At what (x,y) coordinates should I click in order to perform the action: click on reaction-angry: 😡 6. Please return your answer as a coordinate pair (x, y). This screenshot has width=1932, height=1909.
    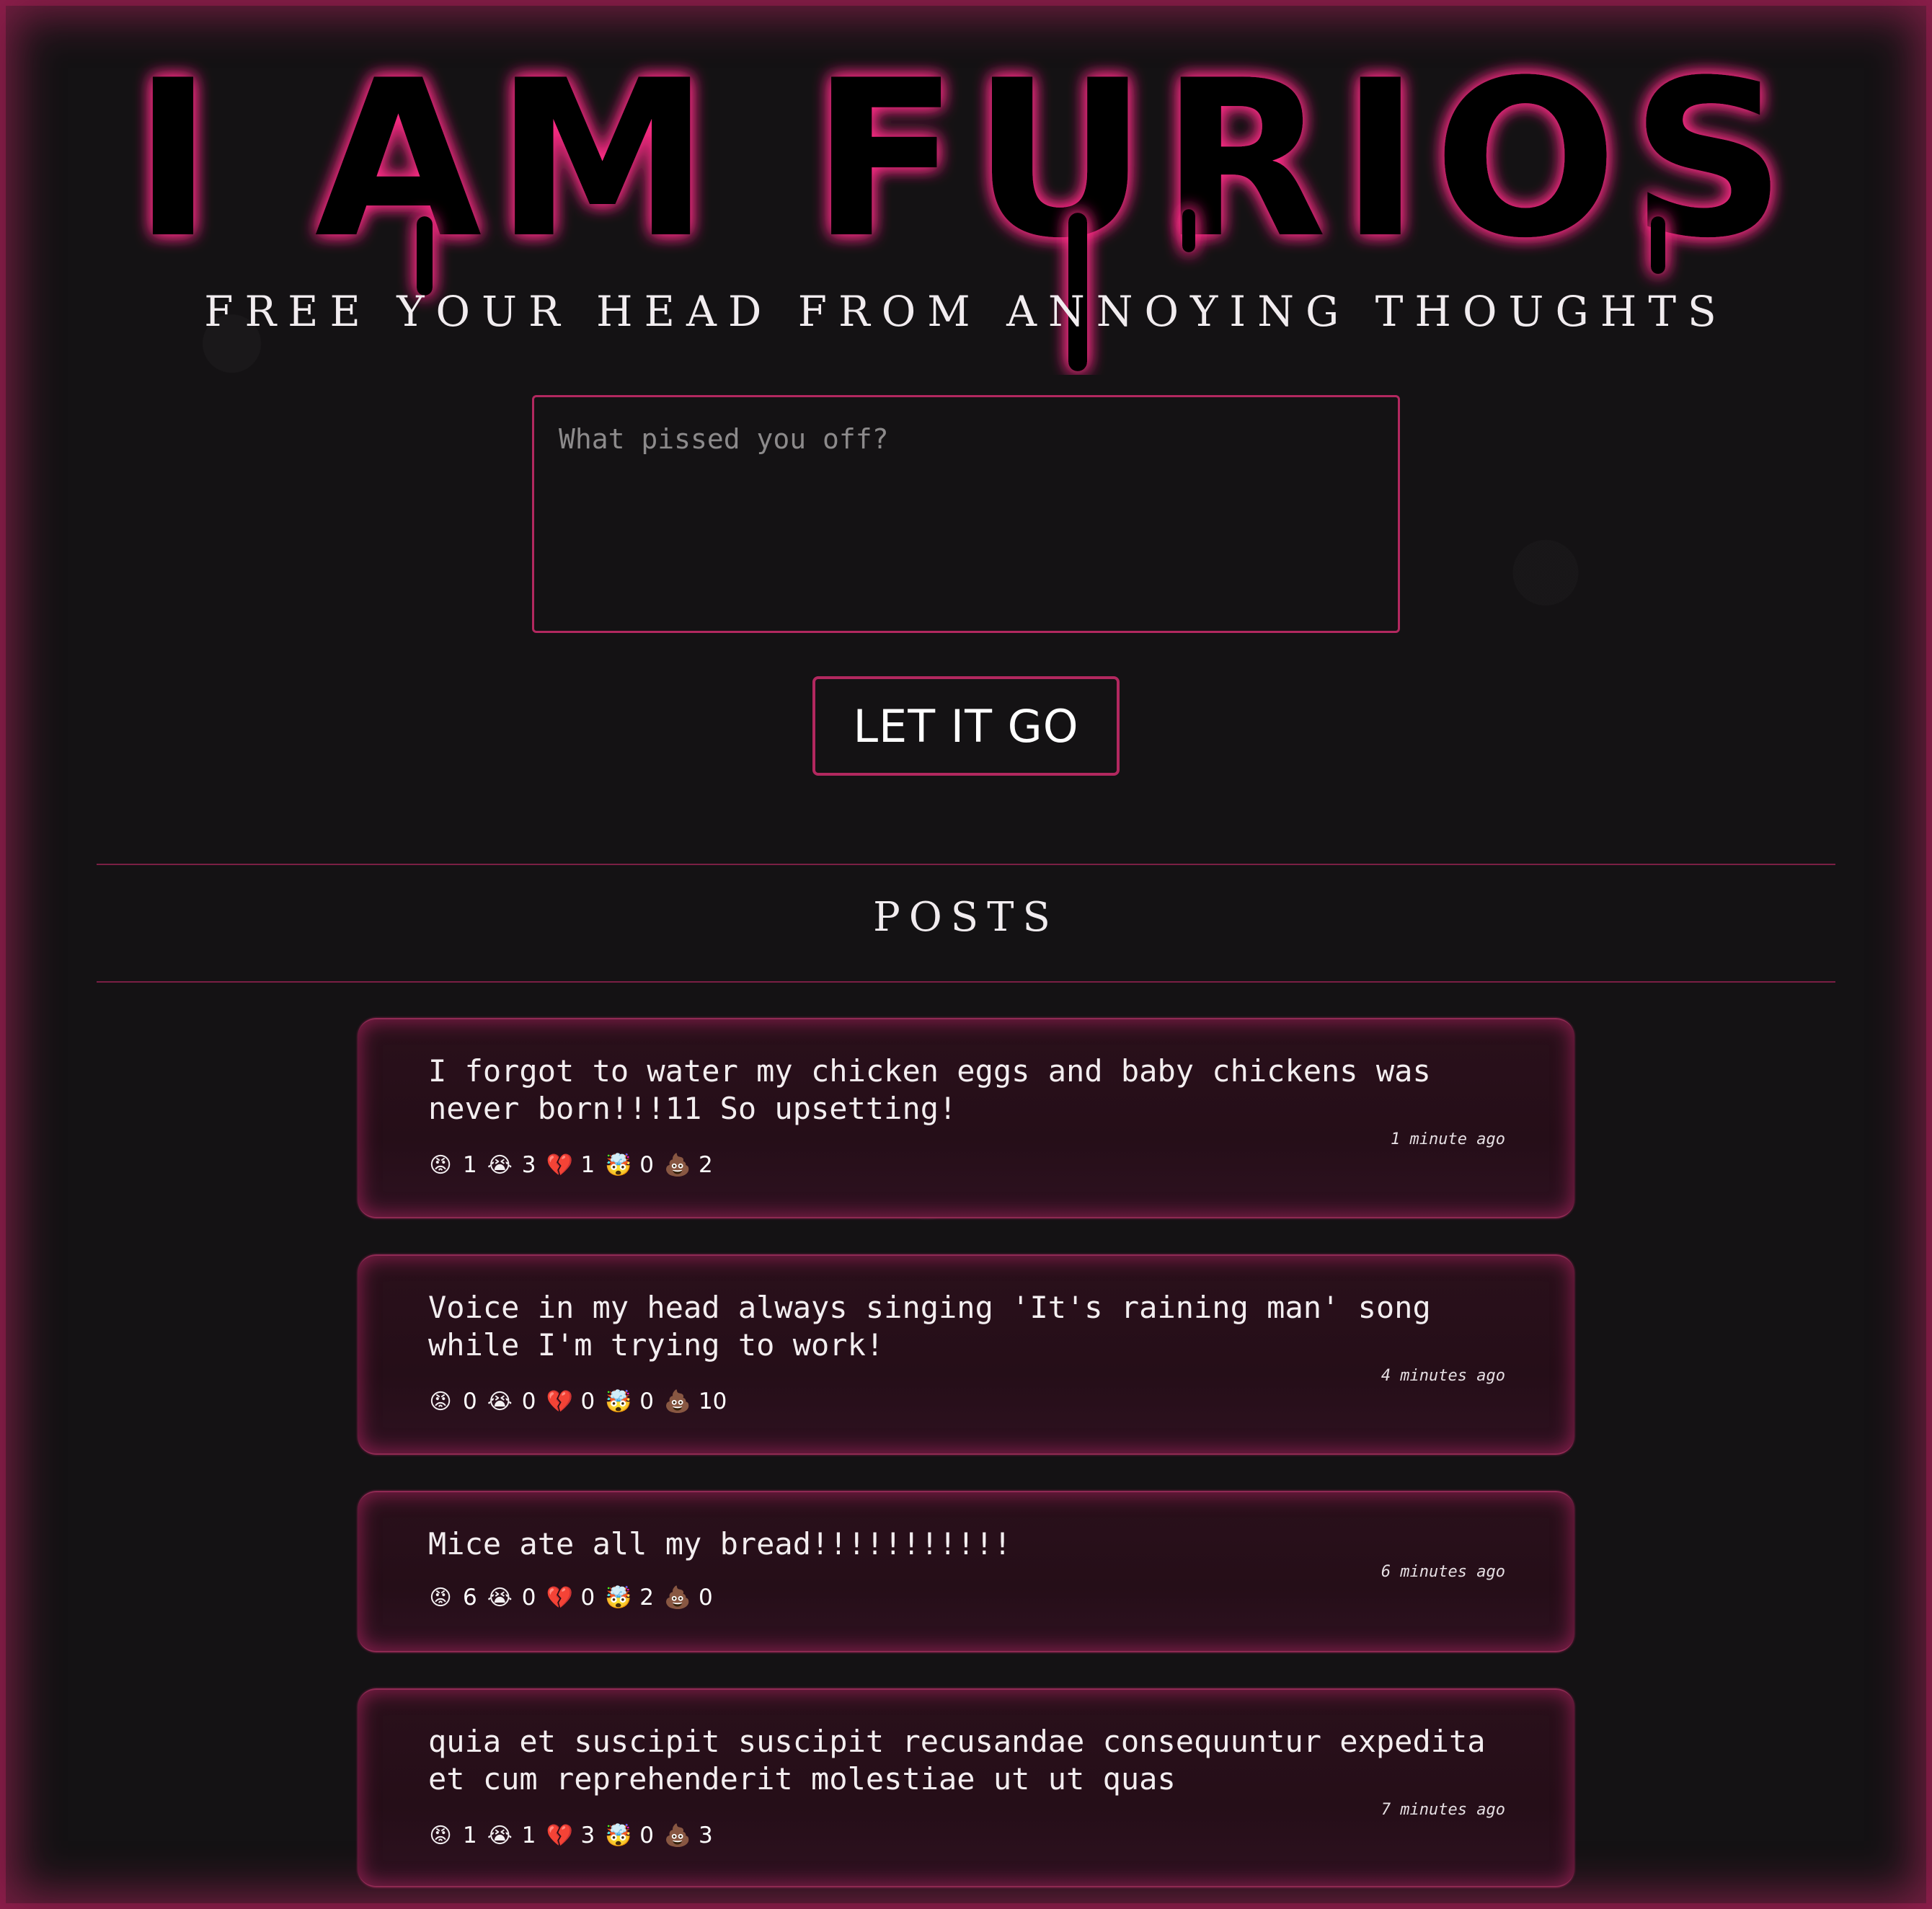
    Looking at the image, I should click on (452, 1598).